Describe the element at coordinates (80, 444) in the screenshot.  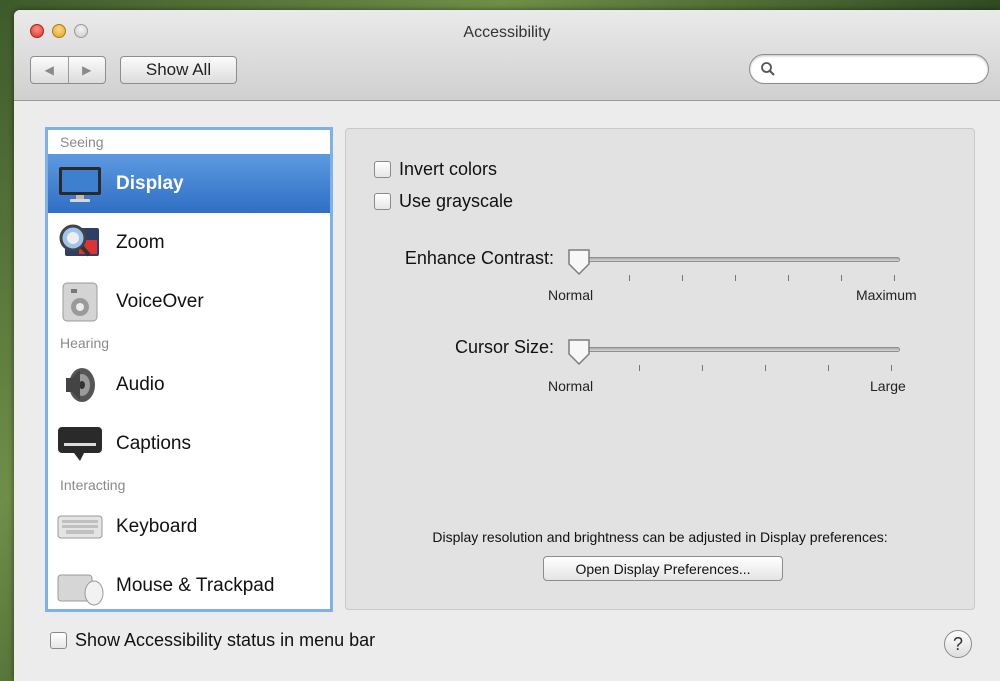
I see `captions-icon` at that location.